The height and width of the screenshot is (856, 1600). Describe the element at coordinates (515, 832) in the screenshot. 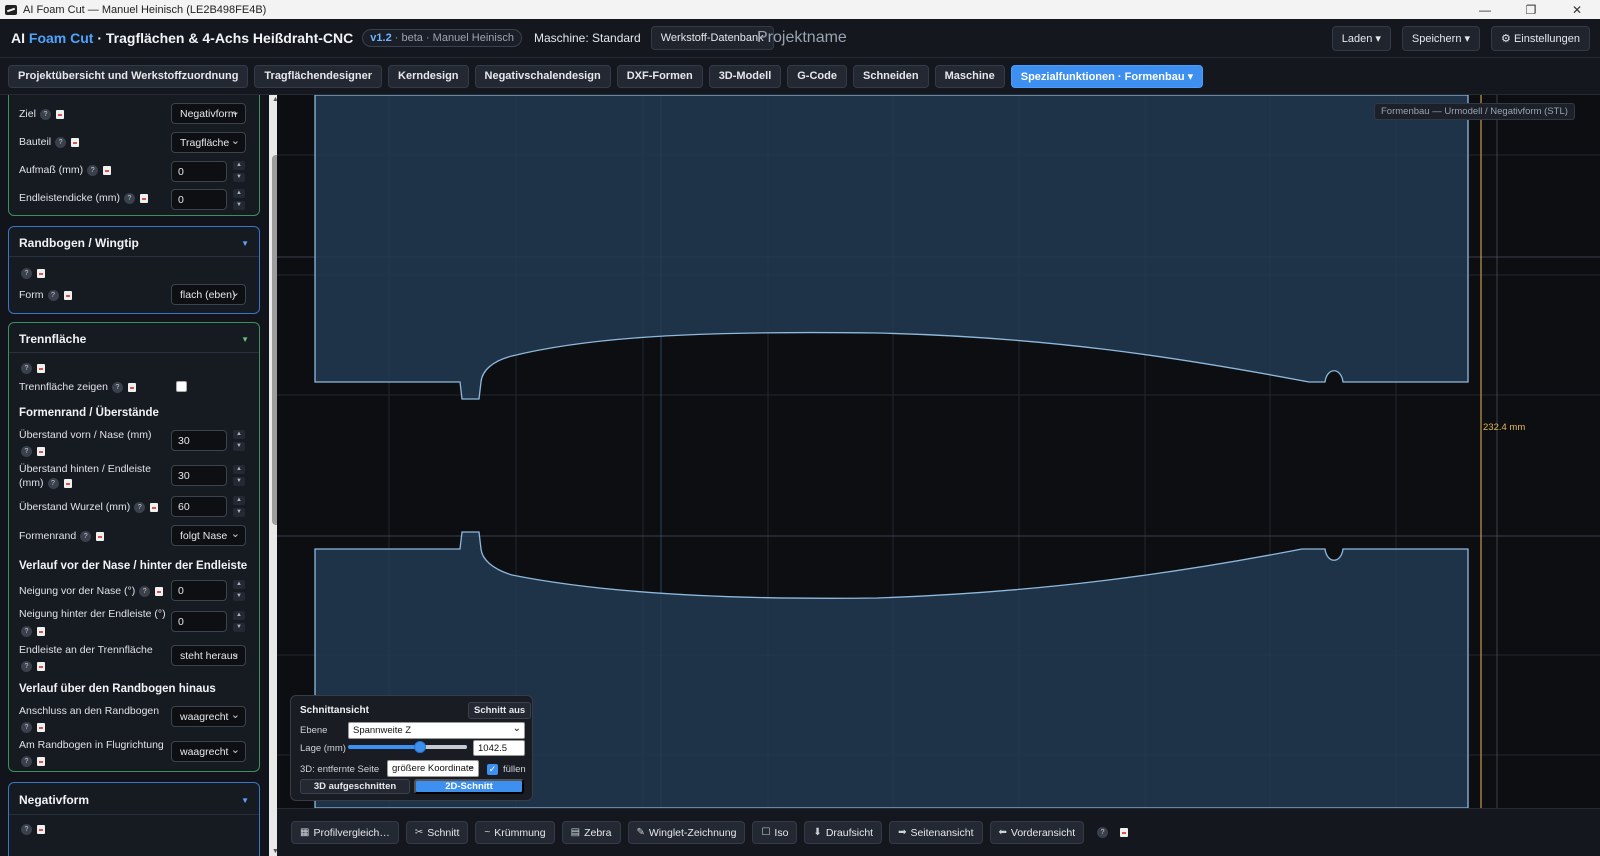

I see `curvature-button: ~ Krümmung` at that location.